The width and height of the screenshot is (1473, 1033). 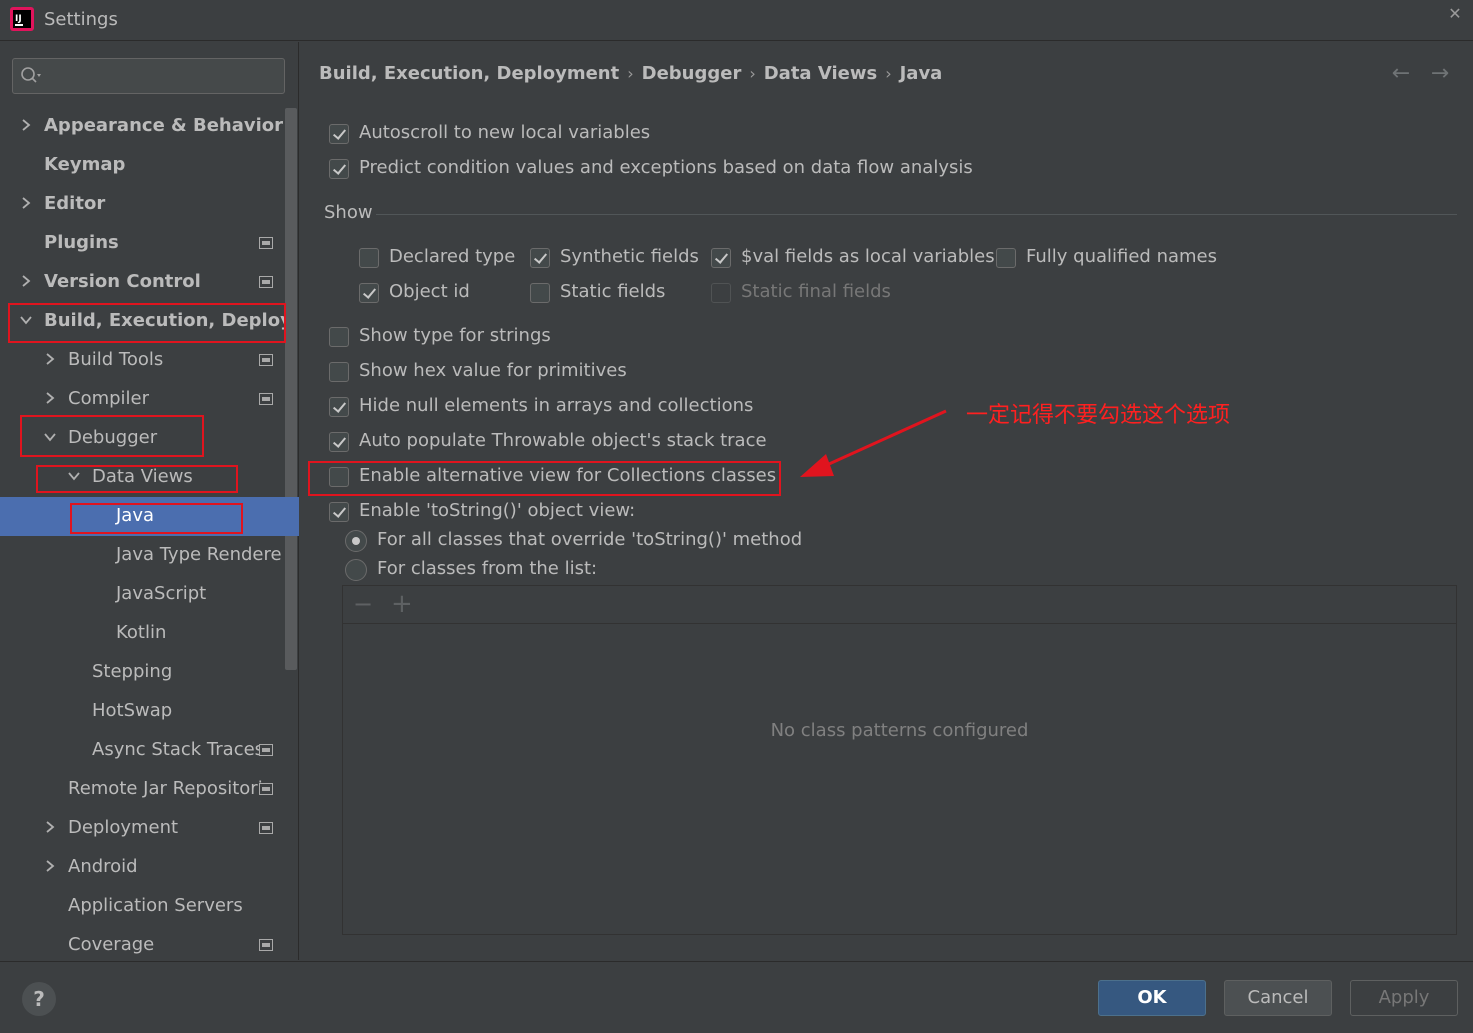 What do you see at coordinates (1006, 258) in the screenshot?
I see `fully-qualified-checkbox` at bounding box center [1006, 258].